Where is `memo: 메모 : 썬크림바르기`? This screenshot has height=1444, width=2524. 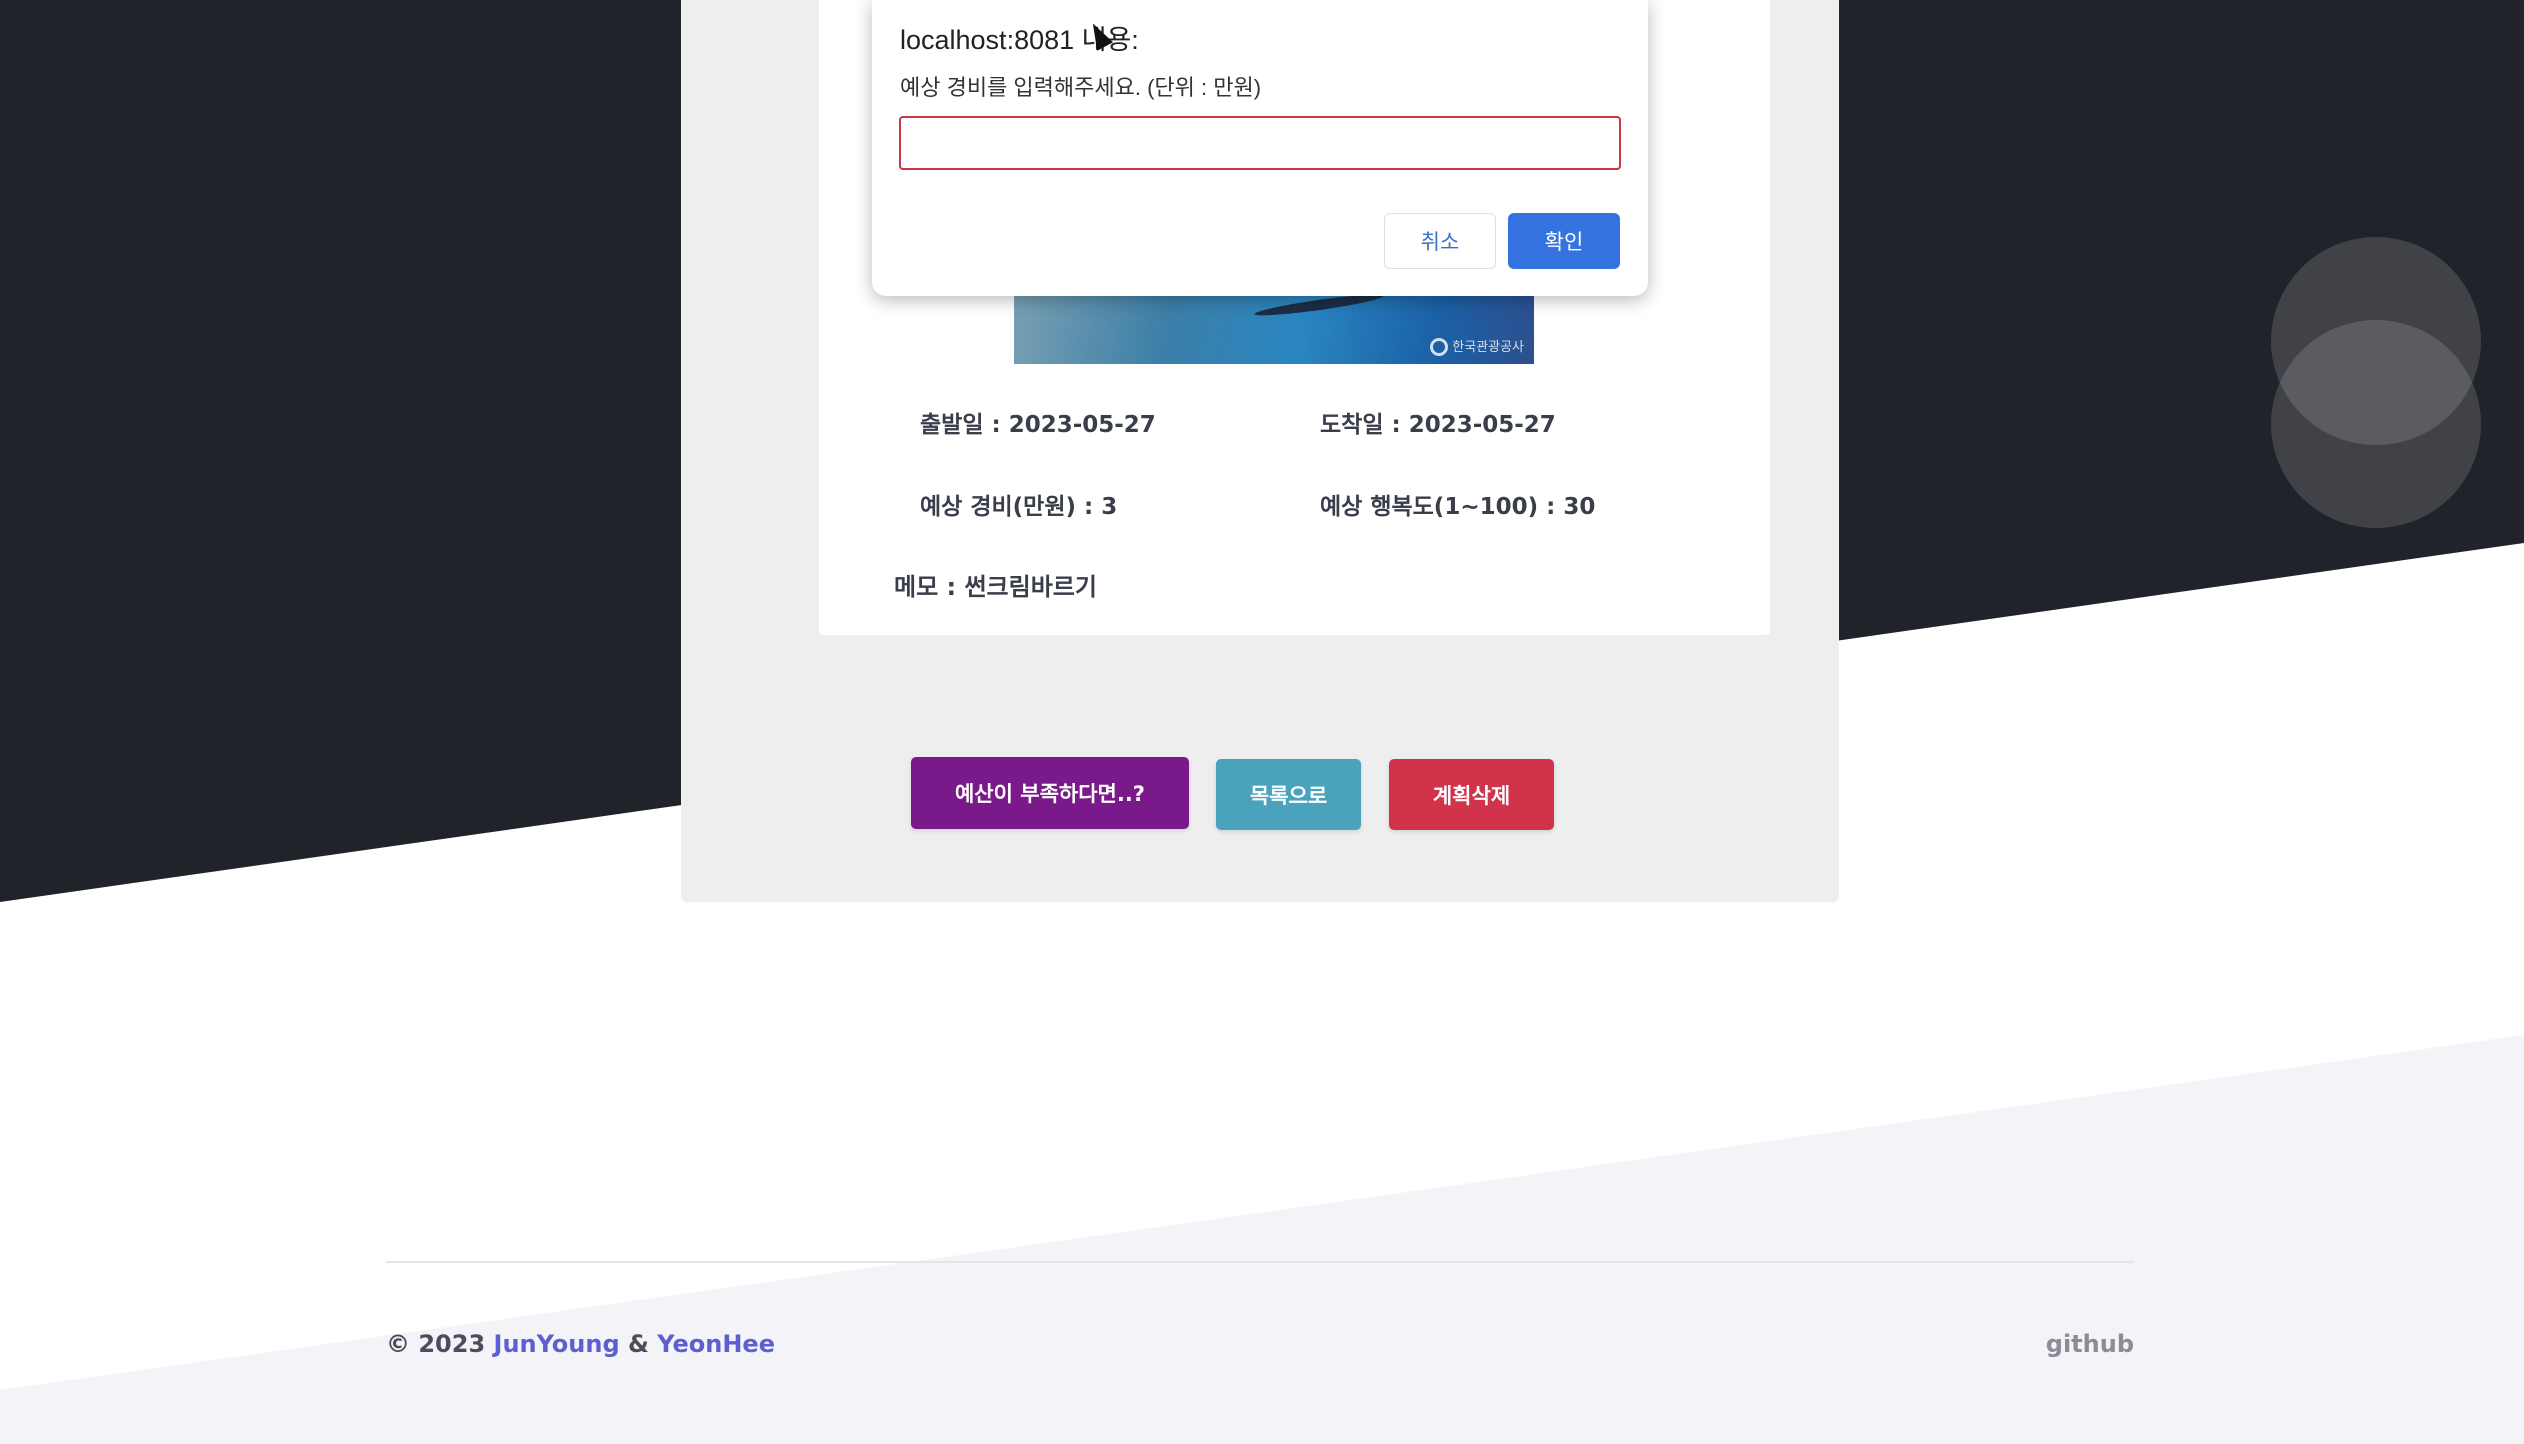
memo: 메모 : 썬크림바르기 is located at coordinates (995, 587).